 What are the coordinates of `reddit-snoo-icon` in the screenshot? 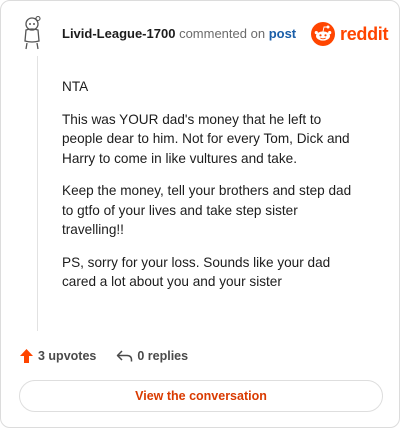 It's located at (323, 34).